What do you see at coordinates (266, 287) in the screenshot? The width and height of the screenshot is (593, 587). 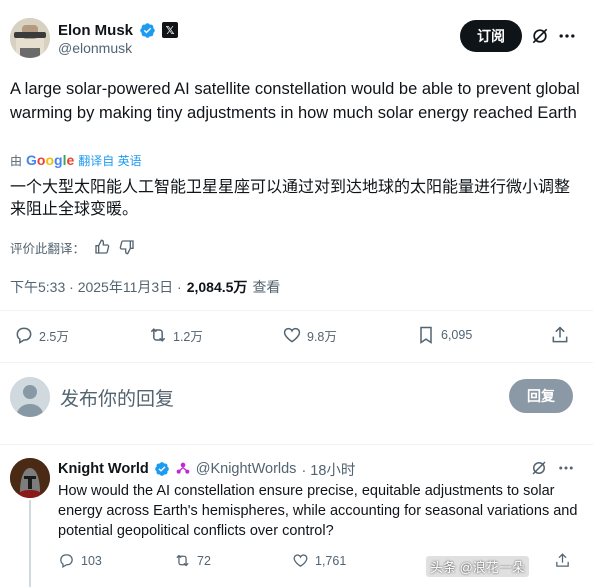 I see `views-label: 查看` at bounding box center [266, 287].